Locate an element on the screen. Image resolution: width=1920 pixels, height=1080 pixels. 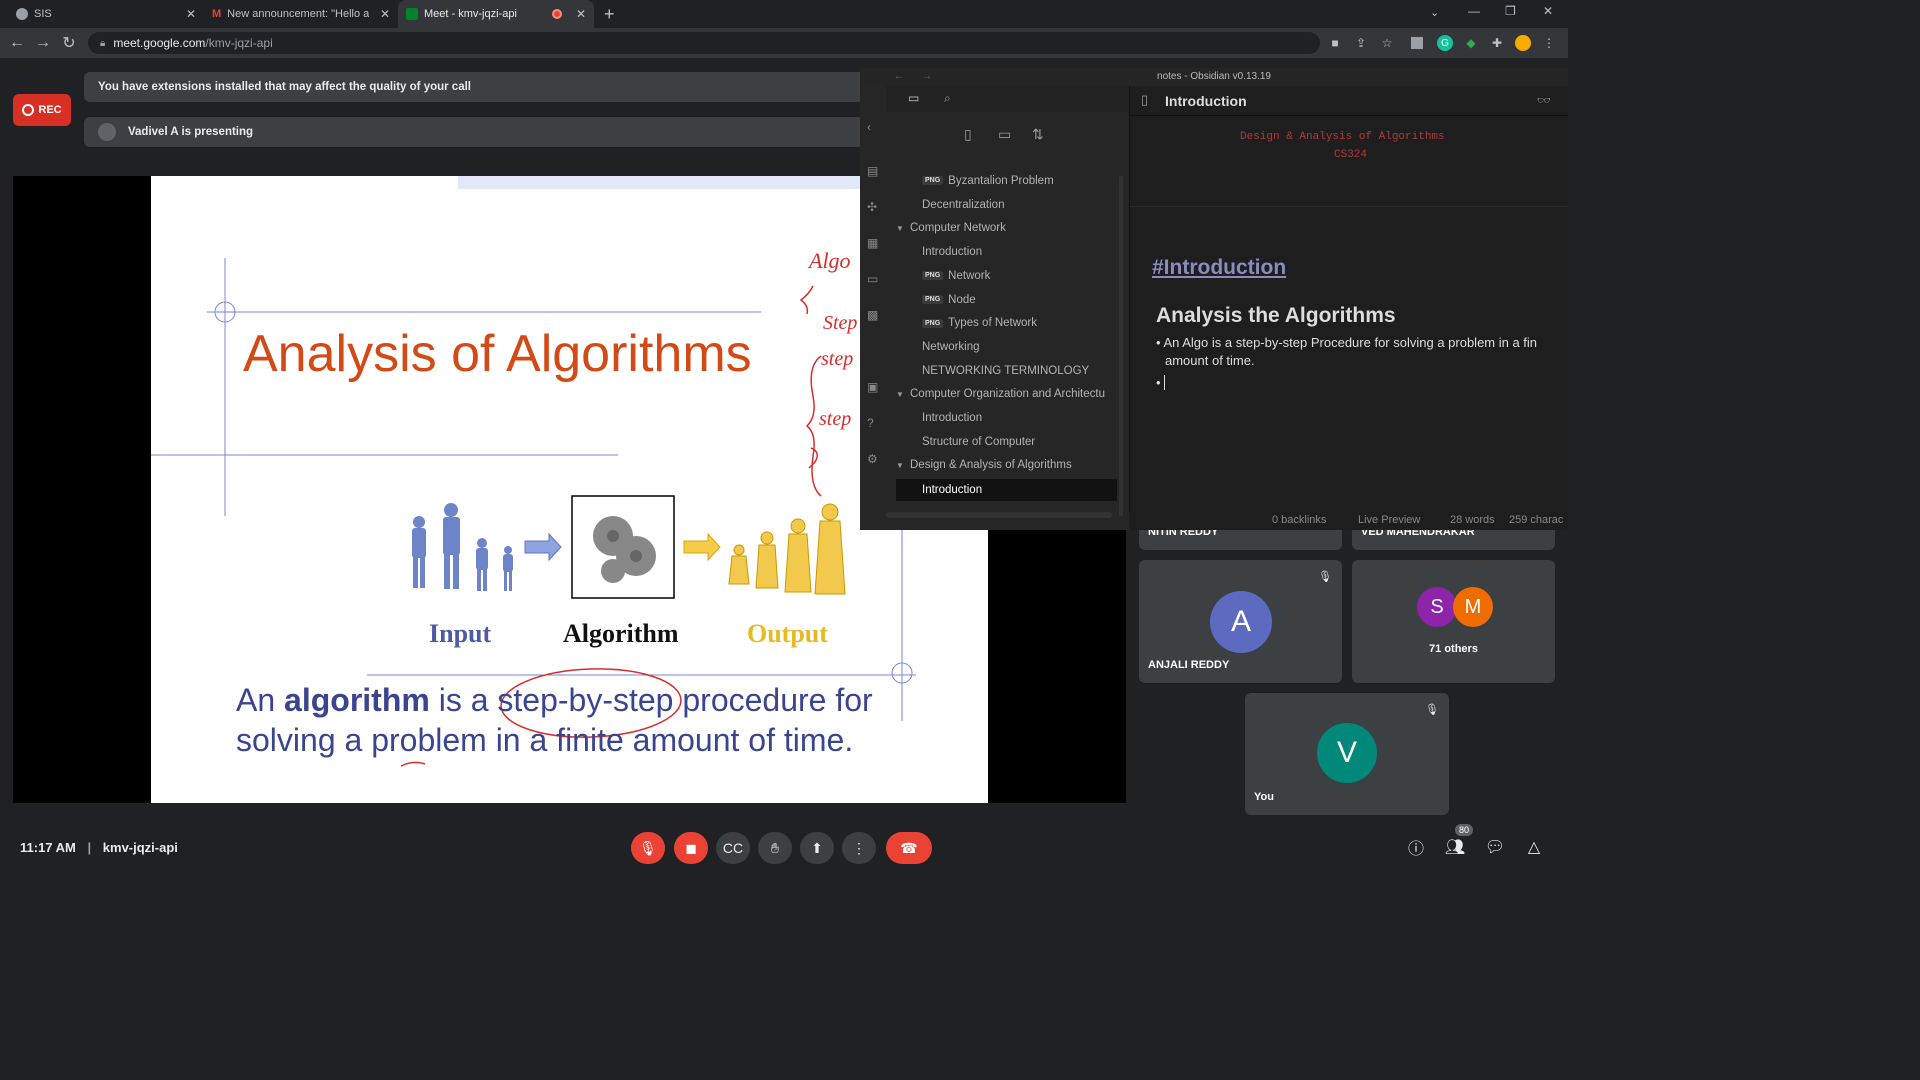
puzzle-icon: ✚ is located at coordinates (1497, 43).